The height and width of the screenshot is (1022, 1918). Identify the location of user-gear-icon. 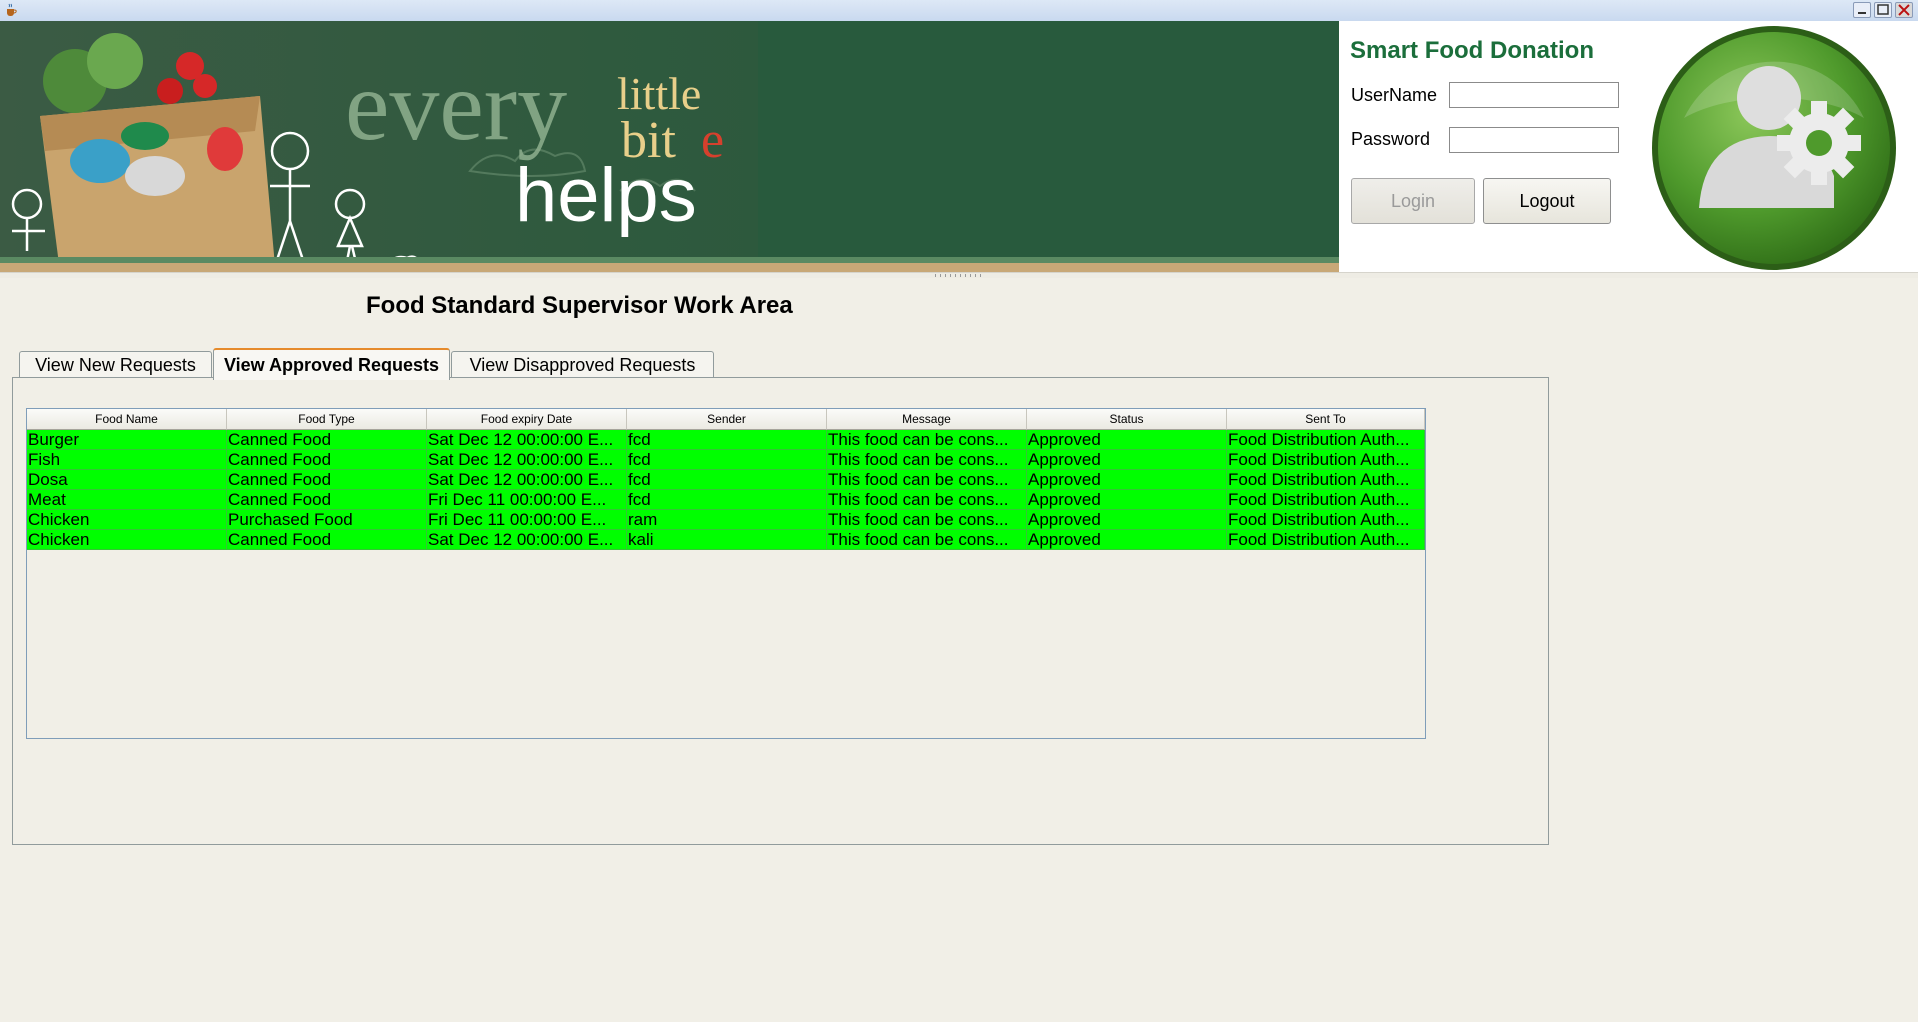
(1774, 148).